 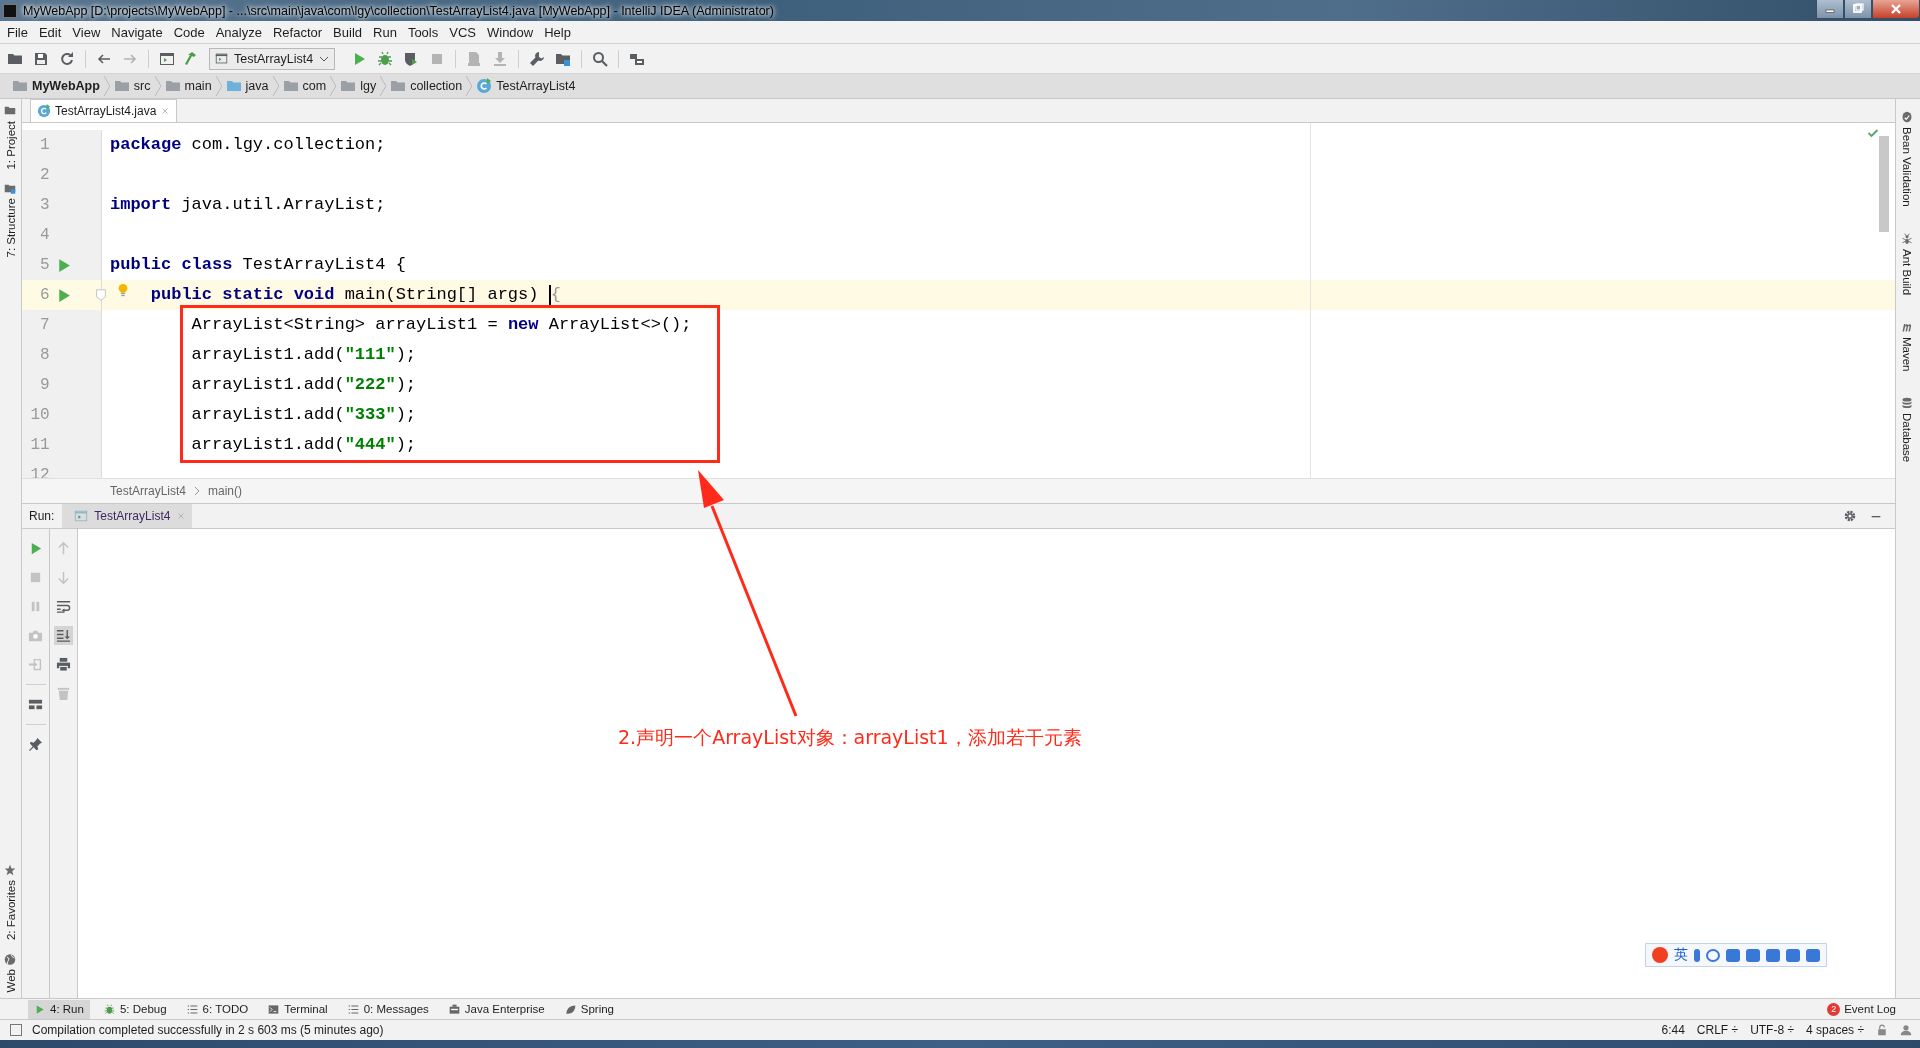 I want to click on lock-icon, so click(x=1882, y=1030).